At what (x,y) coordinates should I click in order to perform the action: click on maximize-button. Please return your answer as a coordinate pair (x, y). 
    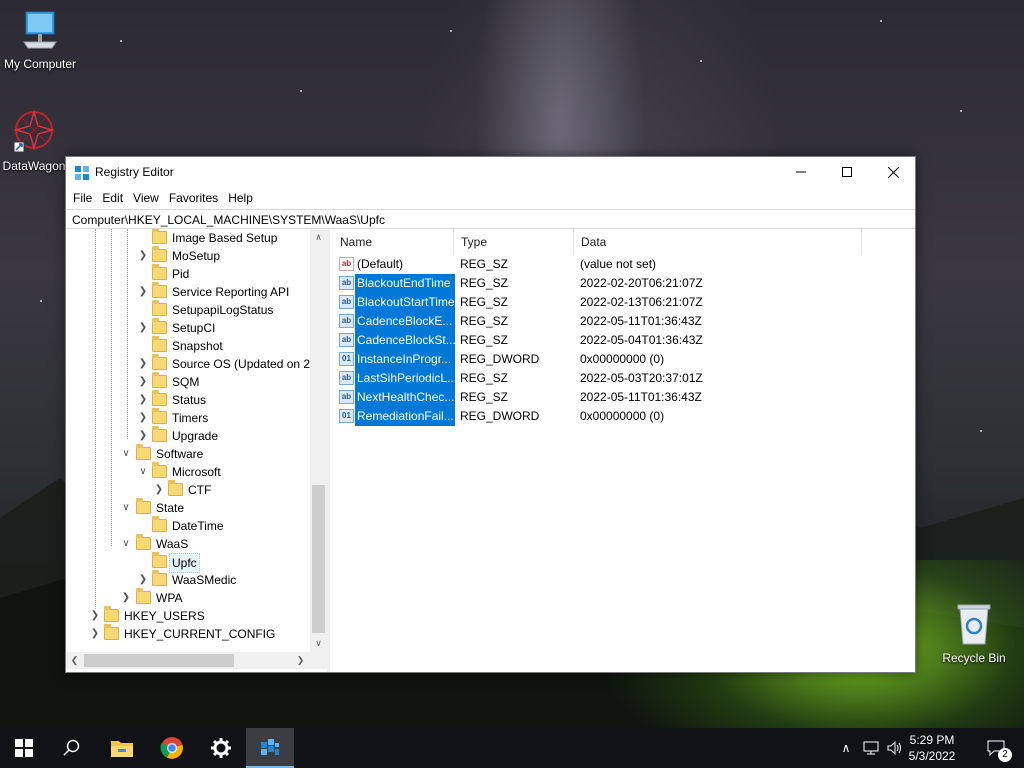
    Looking at the image, I should click on (847, 172).